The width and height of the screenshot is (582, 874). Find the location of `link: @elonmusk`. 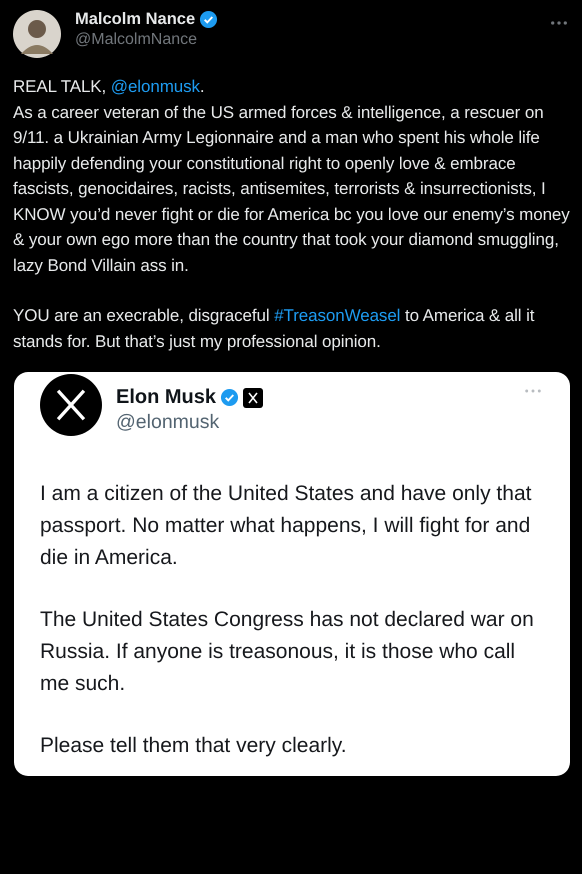

link: @elonmusk is located at coordinates (155, 86).